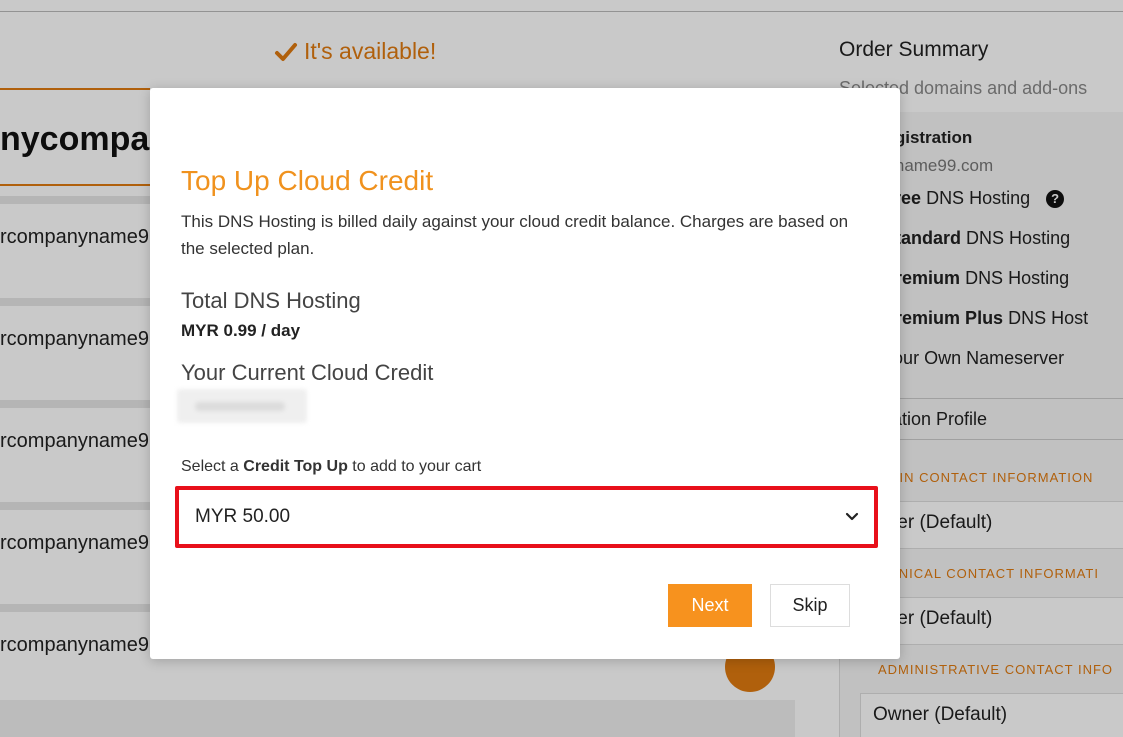 Image resolution: width=1123 pixels, height=737 pixels. Describe the element at coordinates (212, 466) in the screenshot. I see `label-prefix: Select a` at that location.